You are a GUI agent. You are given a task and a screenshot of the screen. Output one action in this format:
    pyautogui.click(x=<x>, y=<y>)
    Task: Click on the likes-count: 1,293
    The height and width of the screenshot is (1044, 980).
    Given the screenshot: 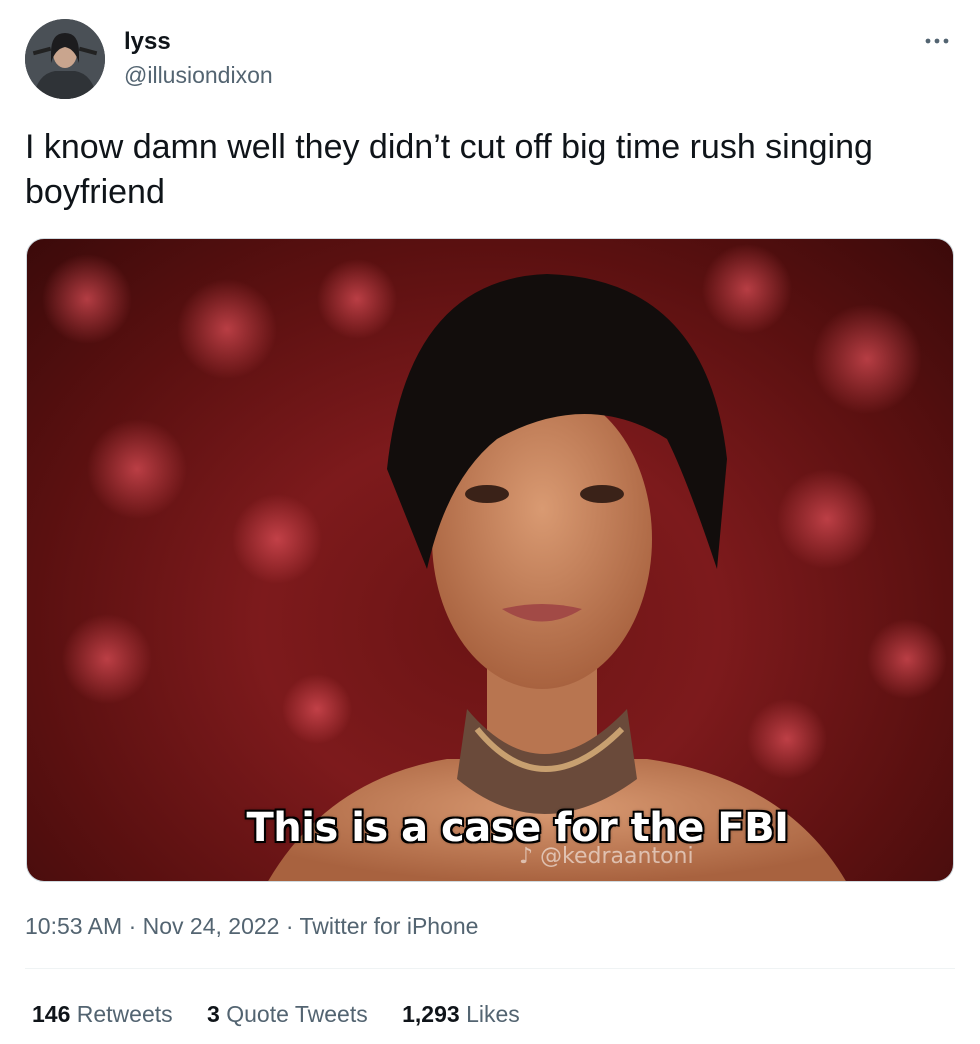 What is the action you would take?
    pyautogui.click(x=431, y=1014)
    